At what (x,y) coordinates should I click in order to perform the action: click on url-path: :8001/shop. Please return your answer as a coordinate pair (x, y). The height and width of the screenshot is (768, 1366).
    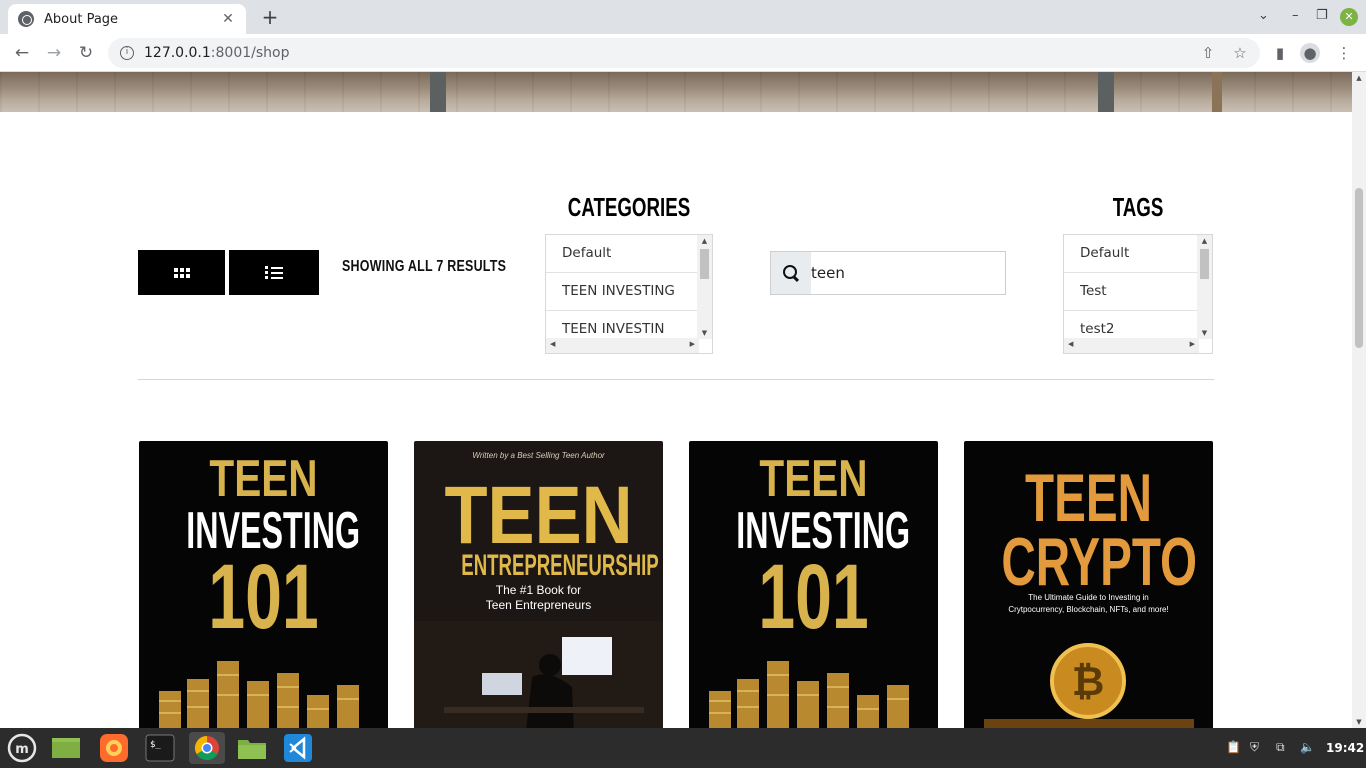
    Looking at the image, I should click on (250, 53).